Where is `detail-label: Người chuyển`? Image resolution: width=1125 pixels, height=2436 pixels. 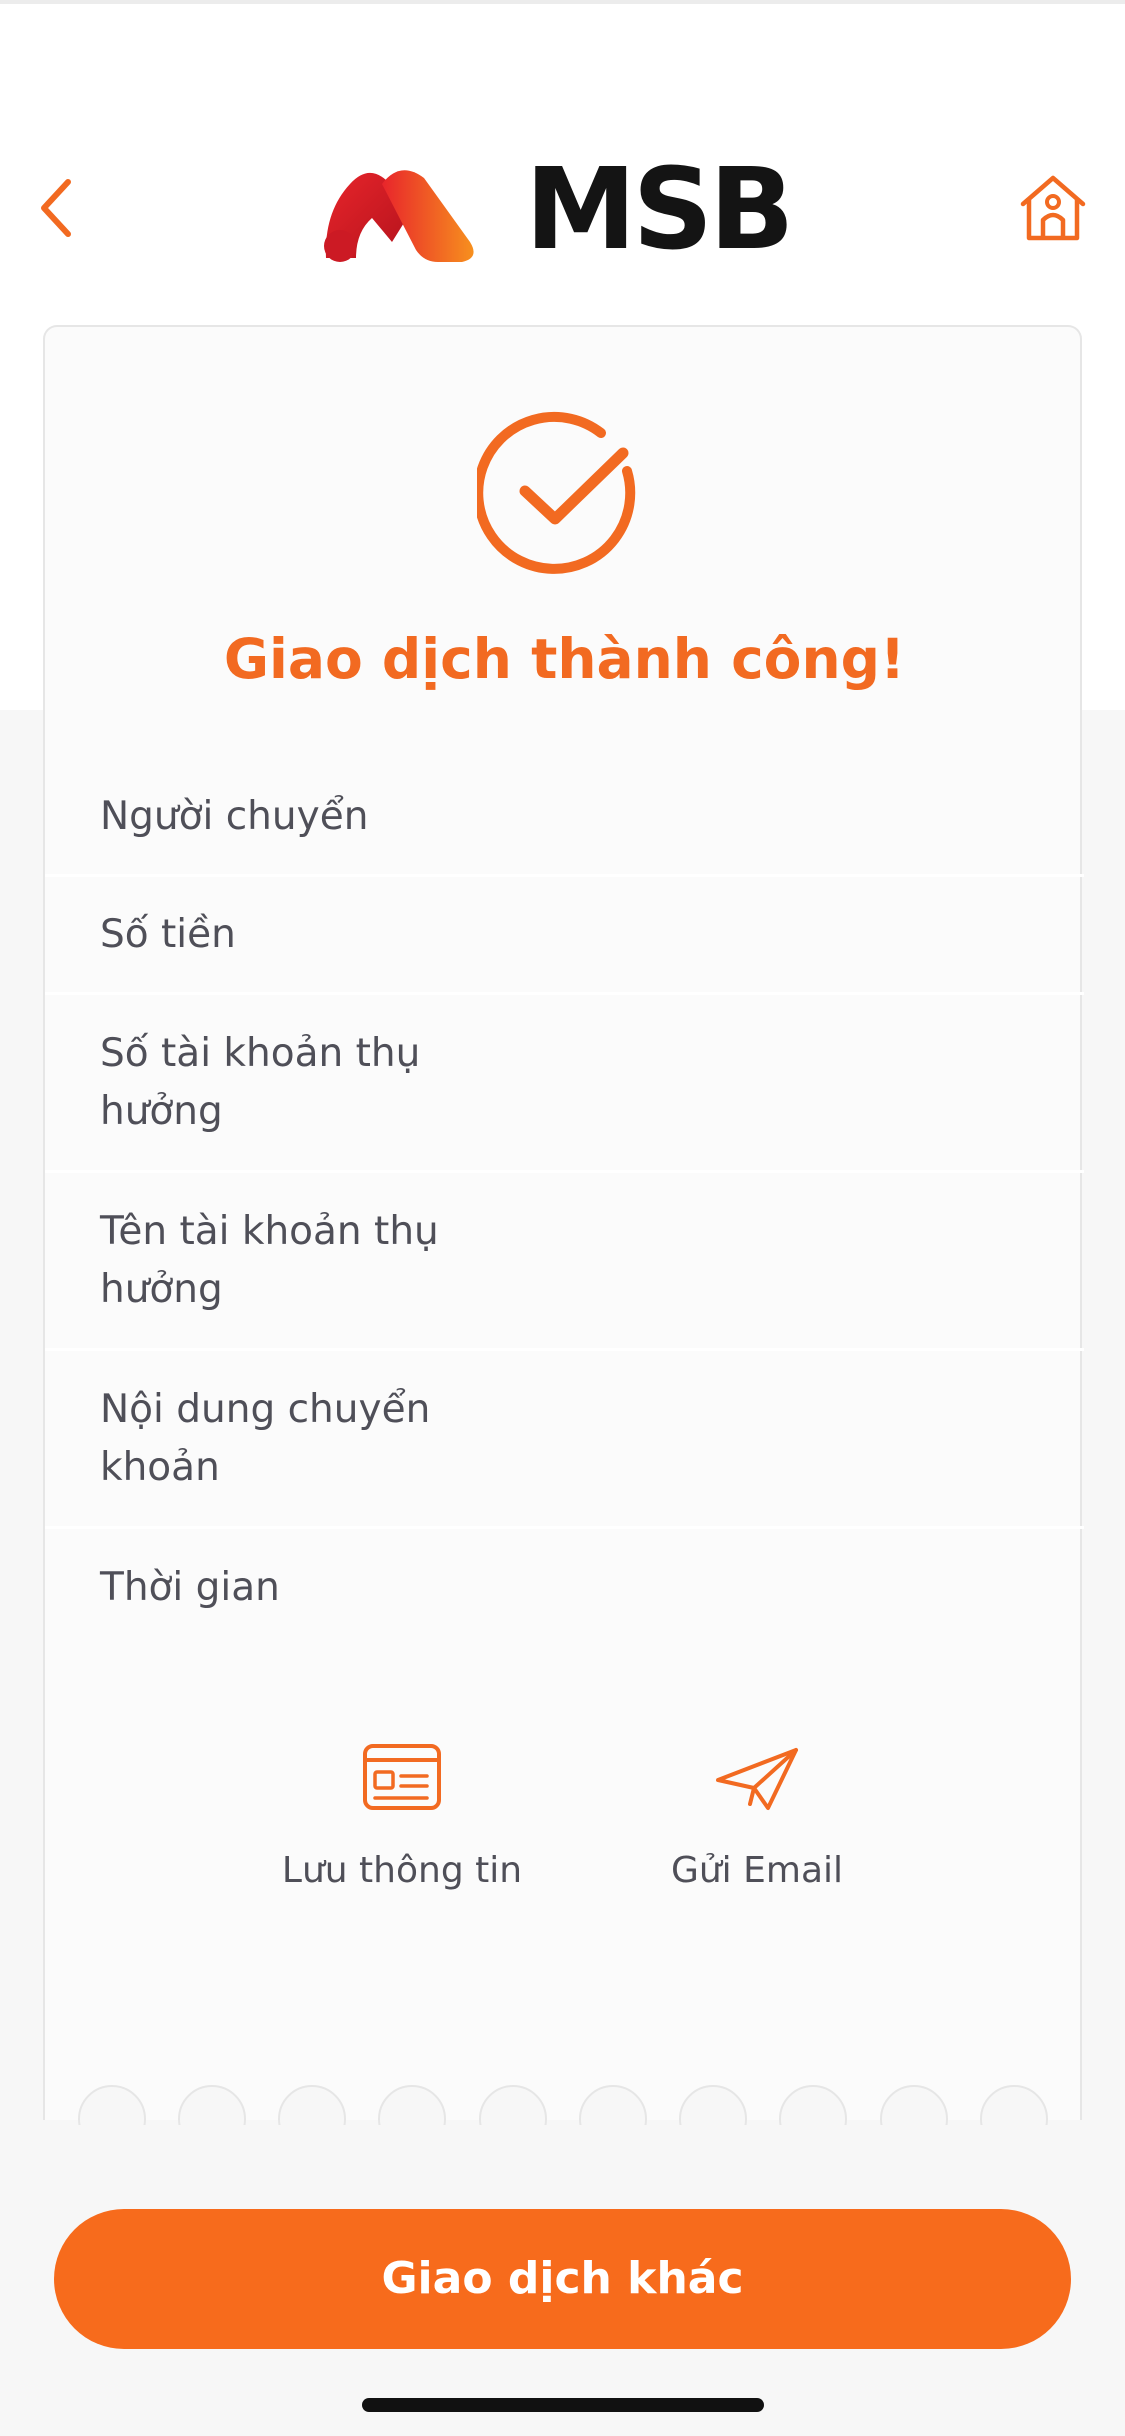 detail-label: Người chuyển is located at coordinates (234, 816).